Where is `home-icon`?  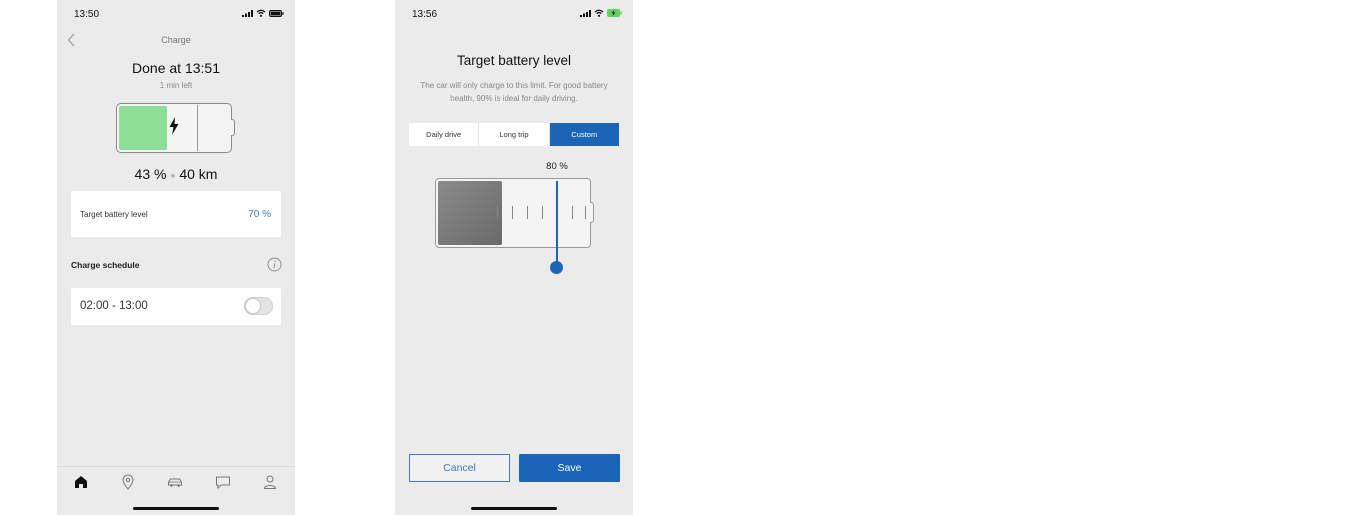 home-icon is located at coordinates (81, 482).